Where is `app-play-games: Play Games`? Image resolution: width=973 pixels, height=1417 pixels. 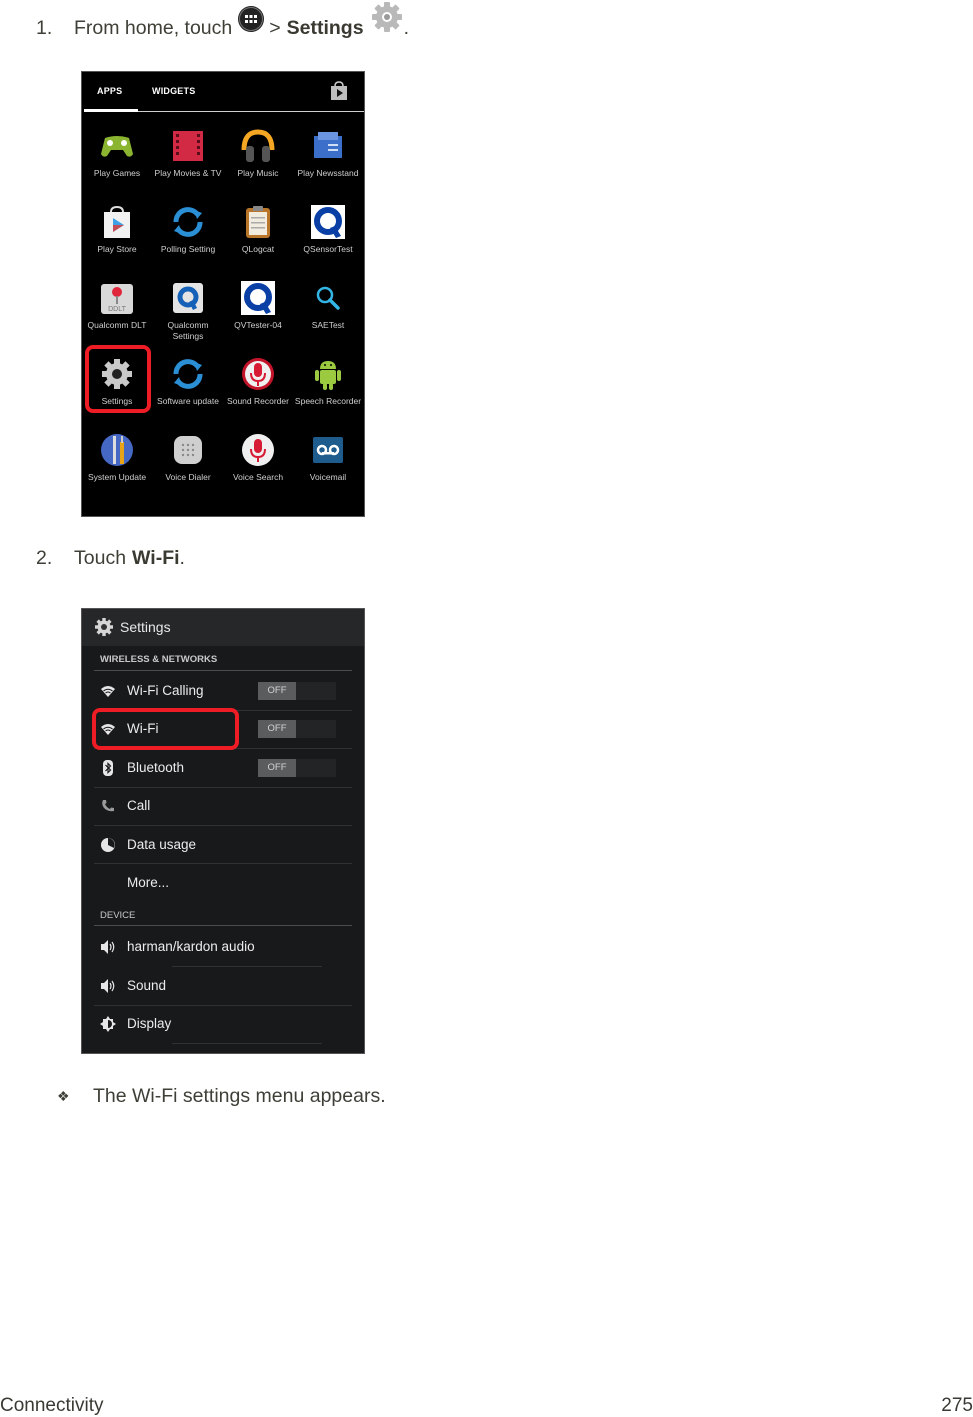 app-play-games: Play Games is located at coordinates (117, 153).